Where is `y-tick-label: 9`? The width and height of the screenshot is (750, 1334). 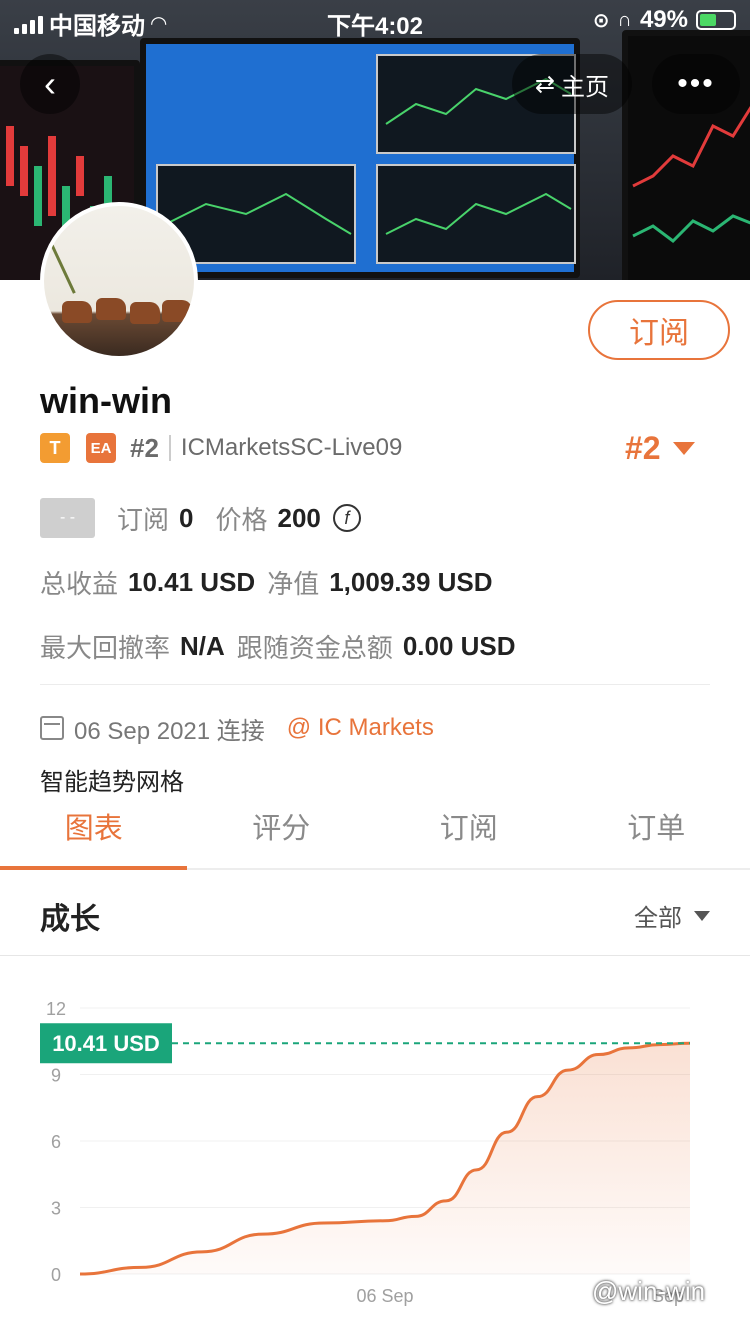
y-tick-label: 9 is located at coordinates (56, 1076).